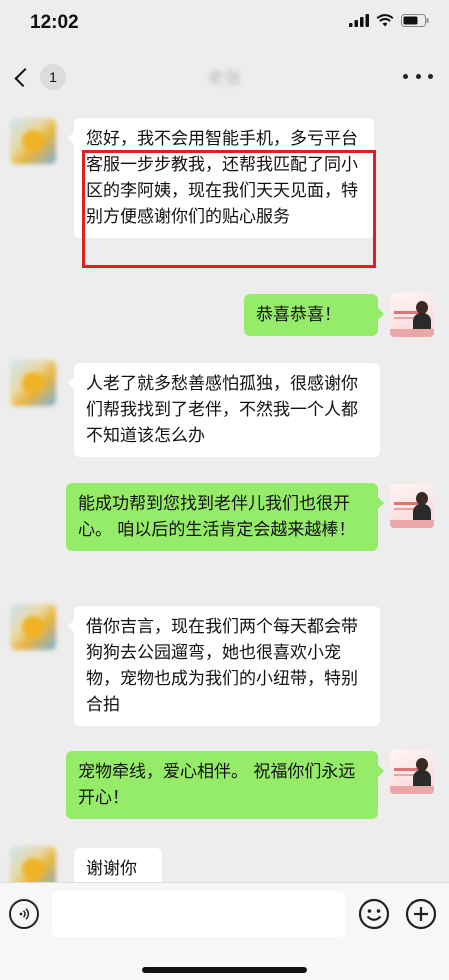 The image size is (449, 980). I want to click on highlight-annotation, so click(229, 209).